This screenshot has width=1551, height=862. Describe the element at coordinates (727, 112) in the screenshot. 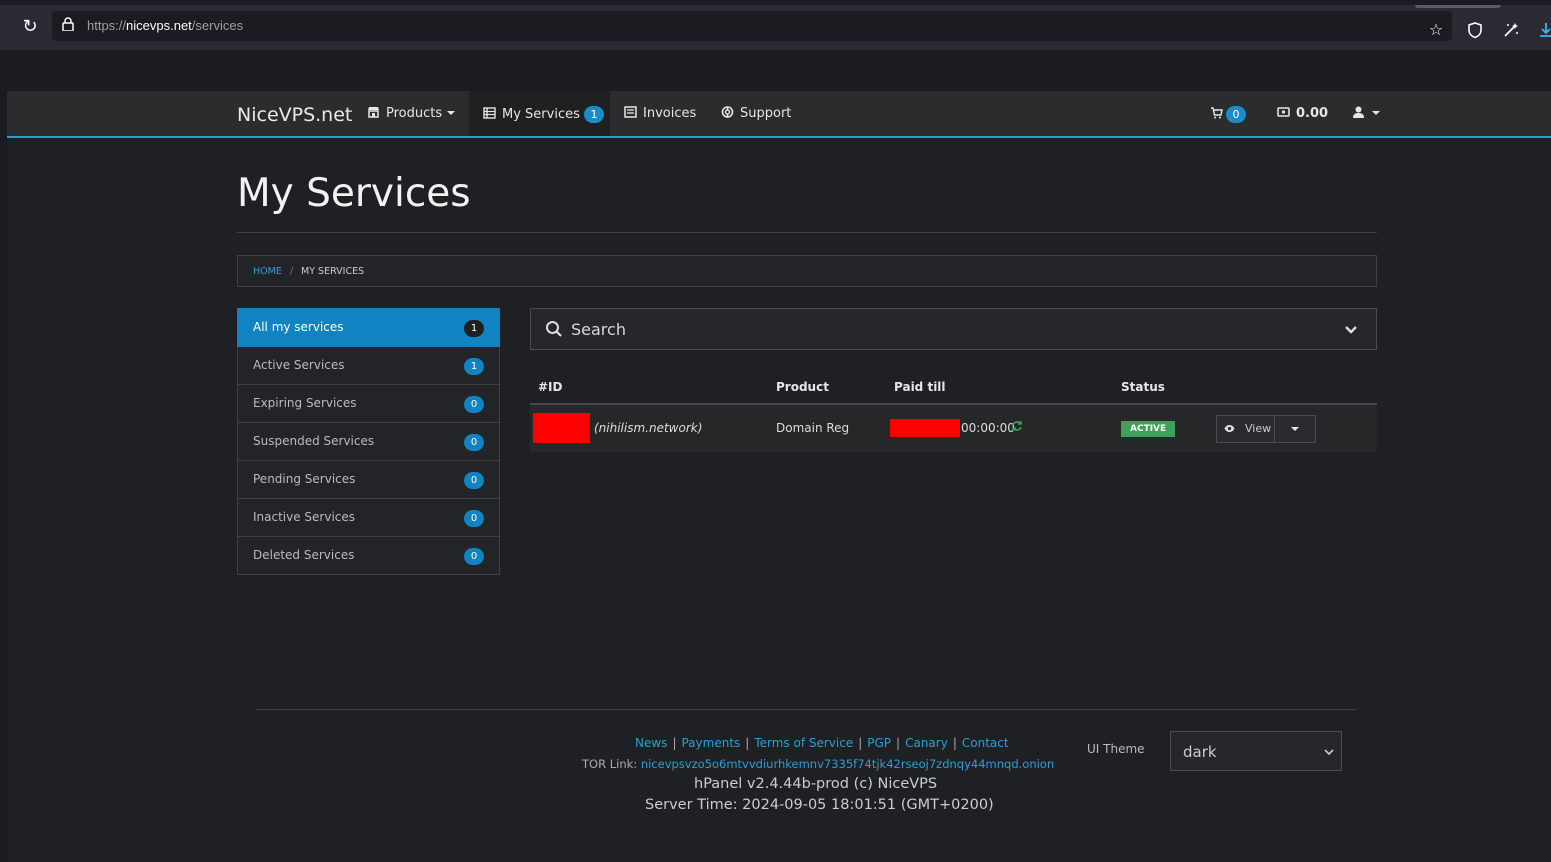

I see `lifebuoy-icon` at that location.